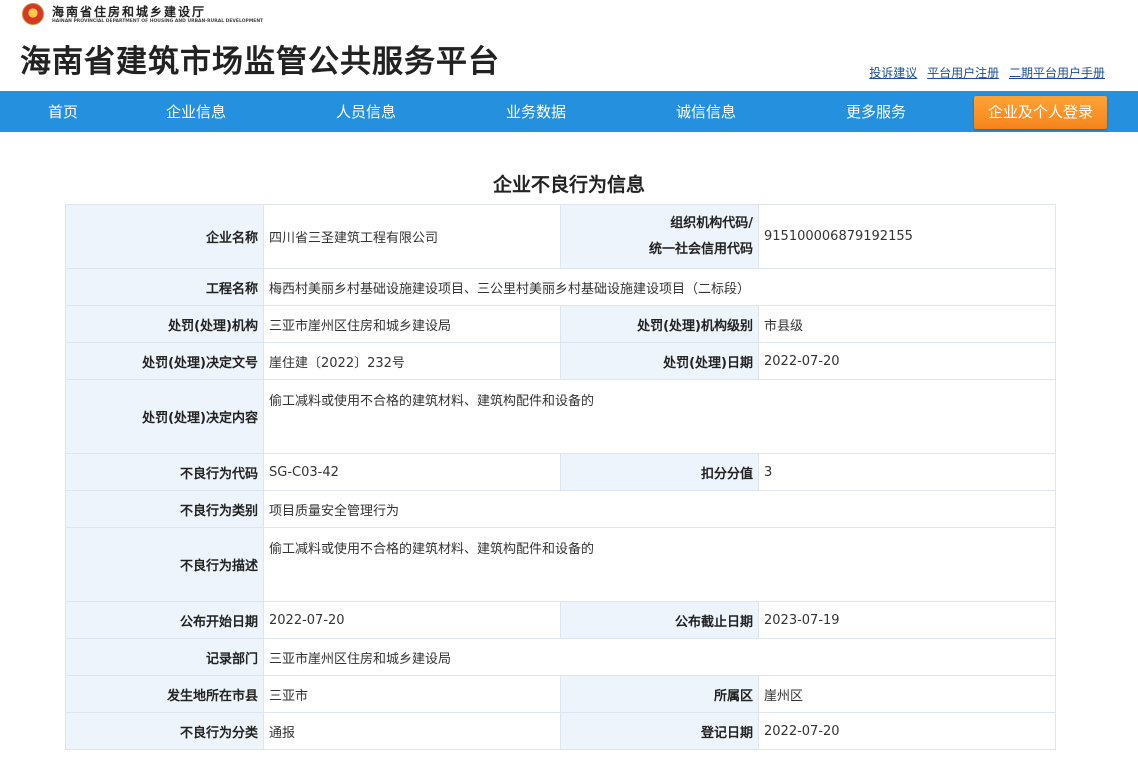  What do you see at coordinates (907, 324) in the screenshot?
I see `authority-level-value: 市县级` at bounding box center [907, 324].